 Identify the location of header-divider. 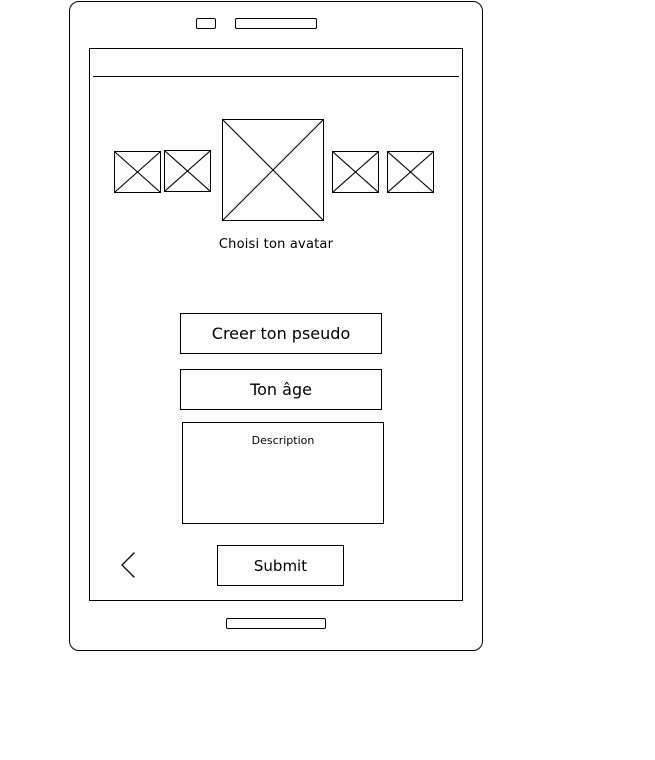
(276, 76).